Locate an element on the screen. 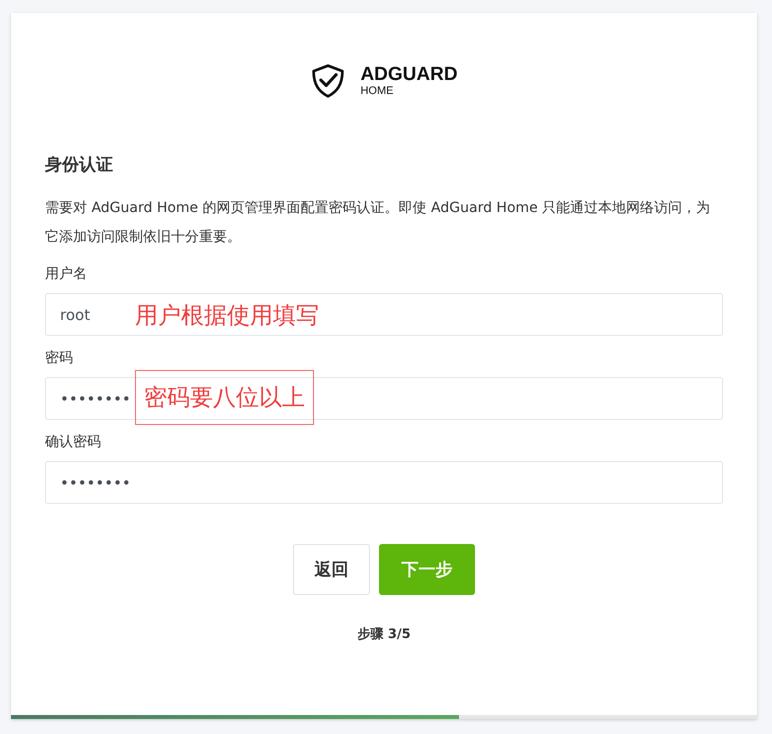 The image size is (772, 734). logo-name: ADGUARD is located at coordinates (409, 75).